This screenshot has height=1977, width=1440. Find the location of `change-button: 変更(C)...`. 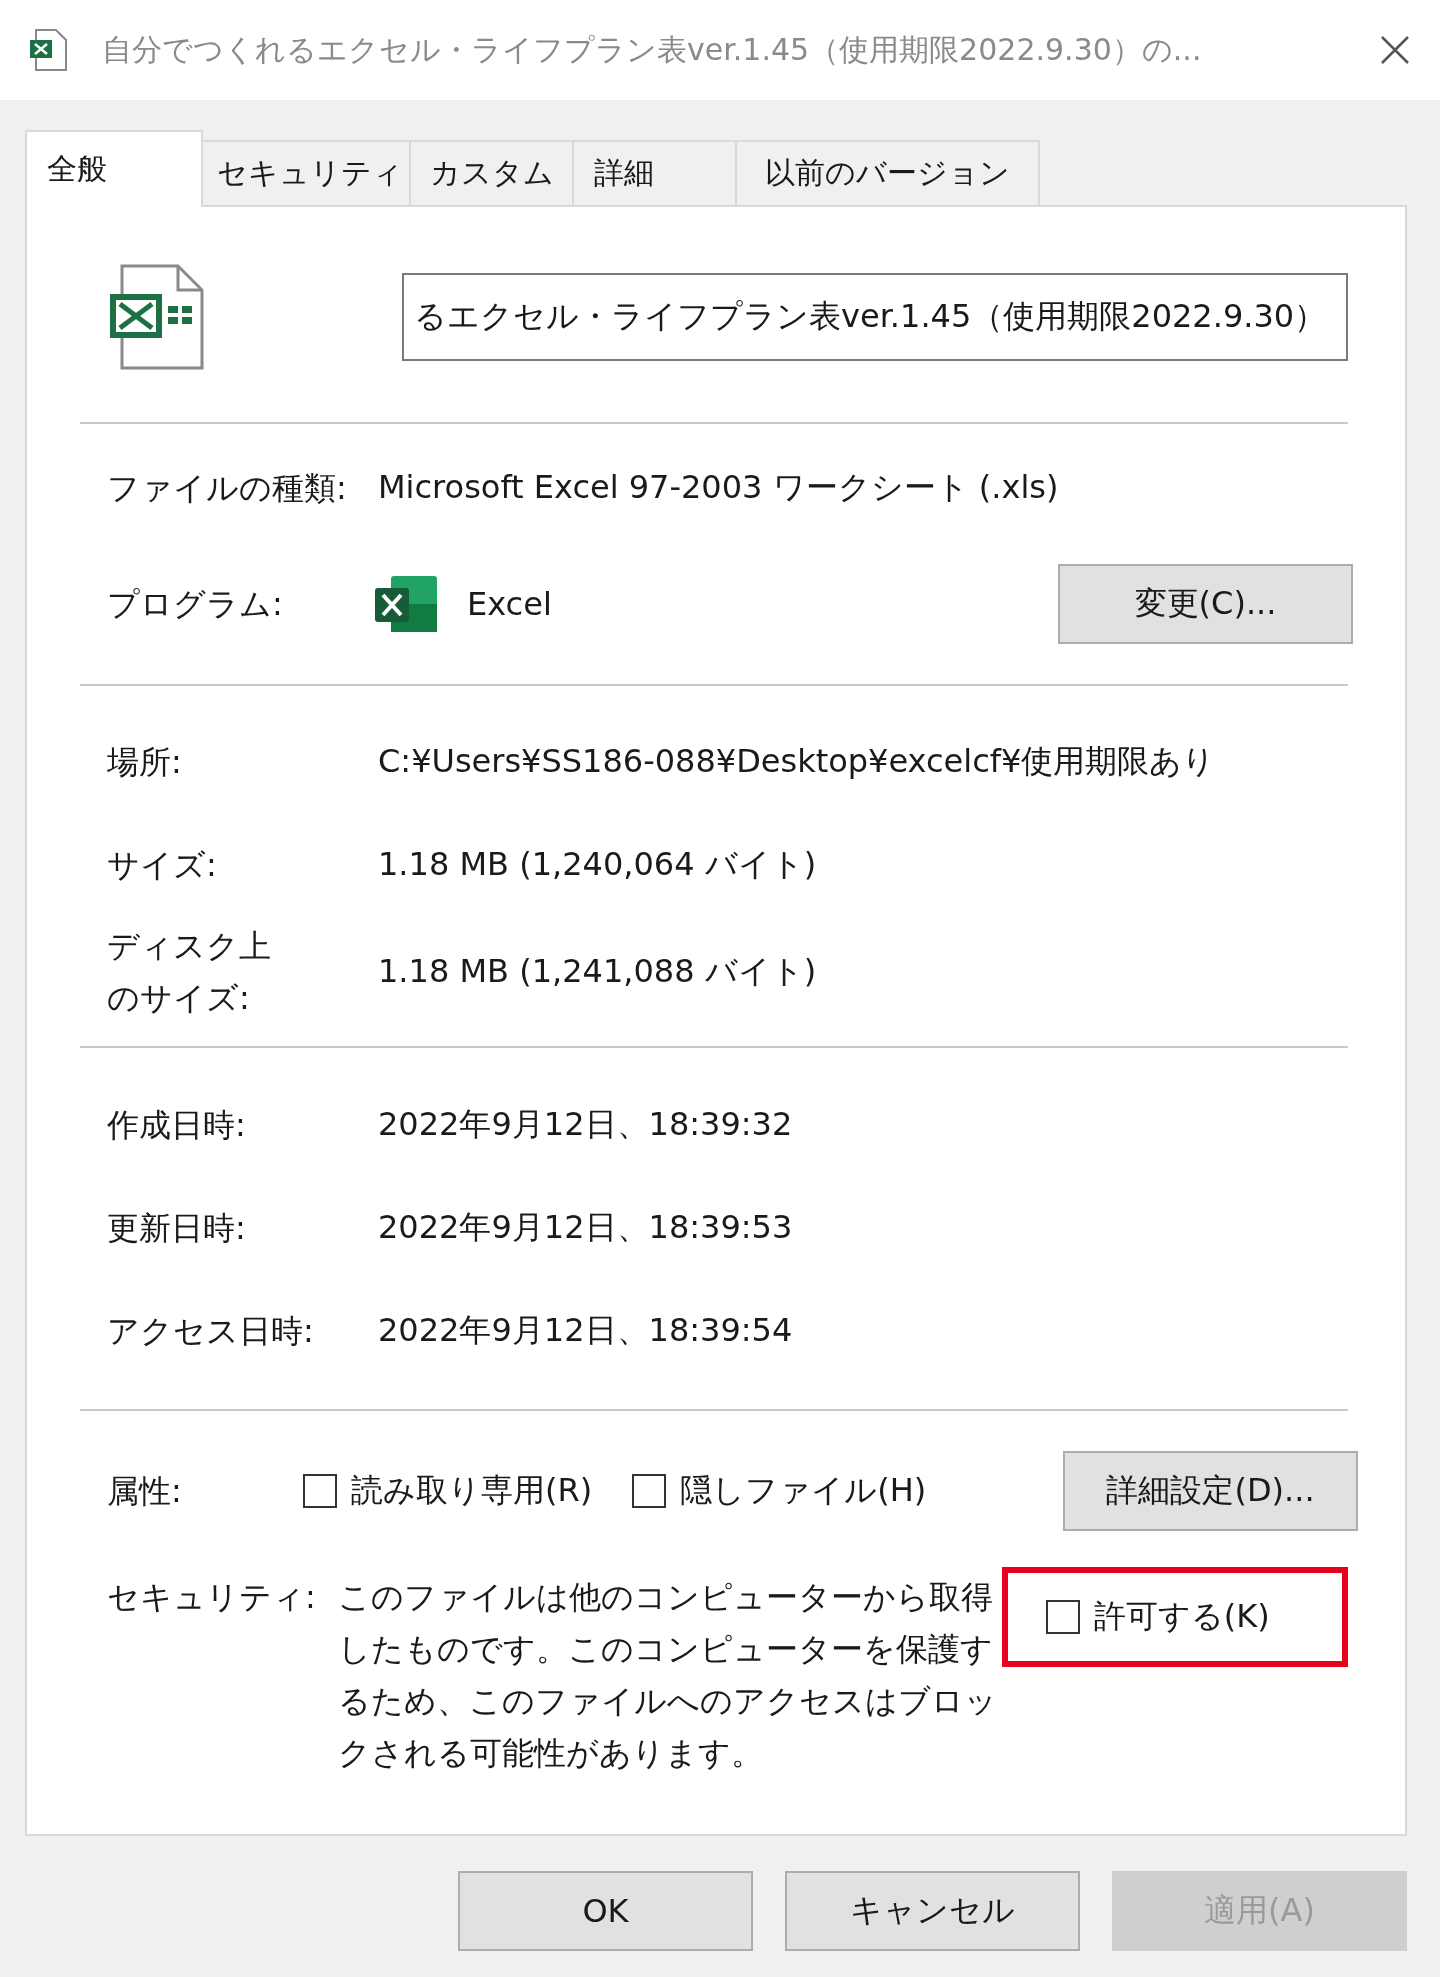

change-button: 変更(C)... is located at coordinates (1205, 604).